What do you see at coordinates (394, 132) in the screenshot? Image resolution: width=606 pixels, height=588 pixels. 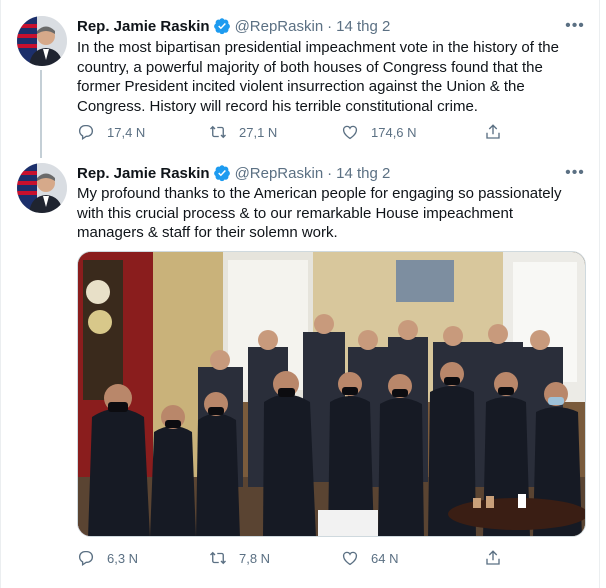 I see `like-count: 174,6 N` at bounding box center [394, 132].